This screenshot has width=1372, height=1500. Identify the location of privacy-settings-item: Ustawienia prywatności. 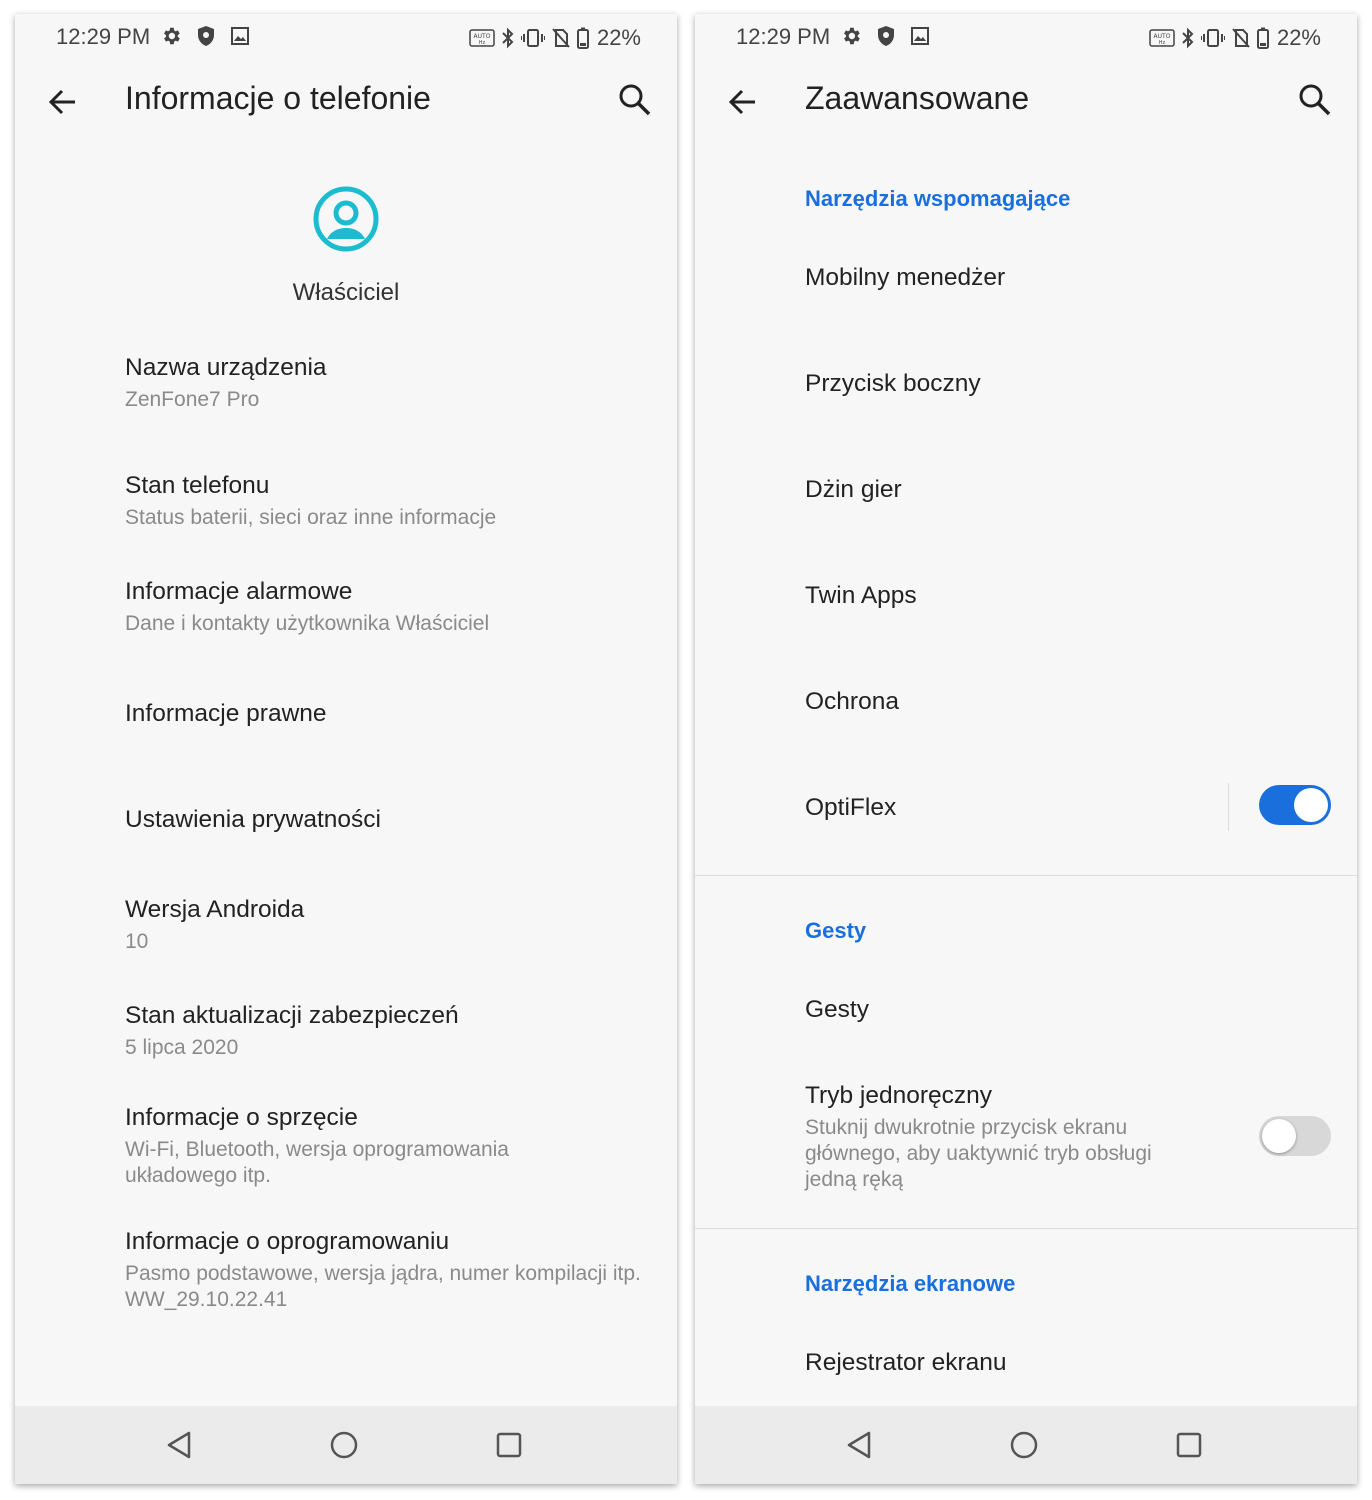
(389, 820).